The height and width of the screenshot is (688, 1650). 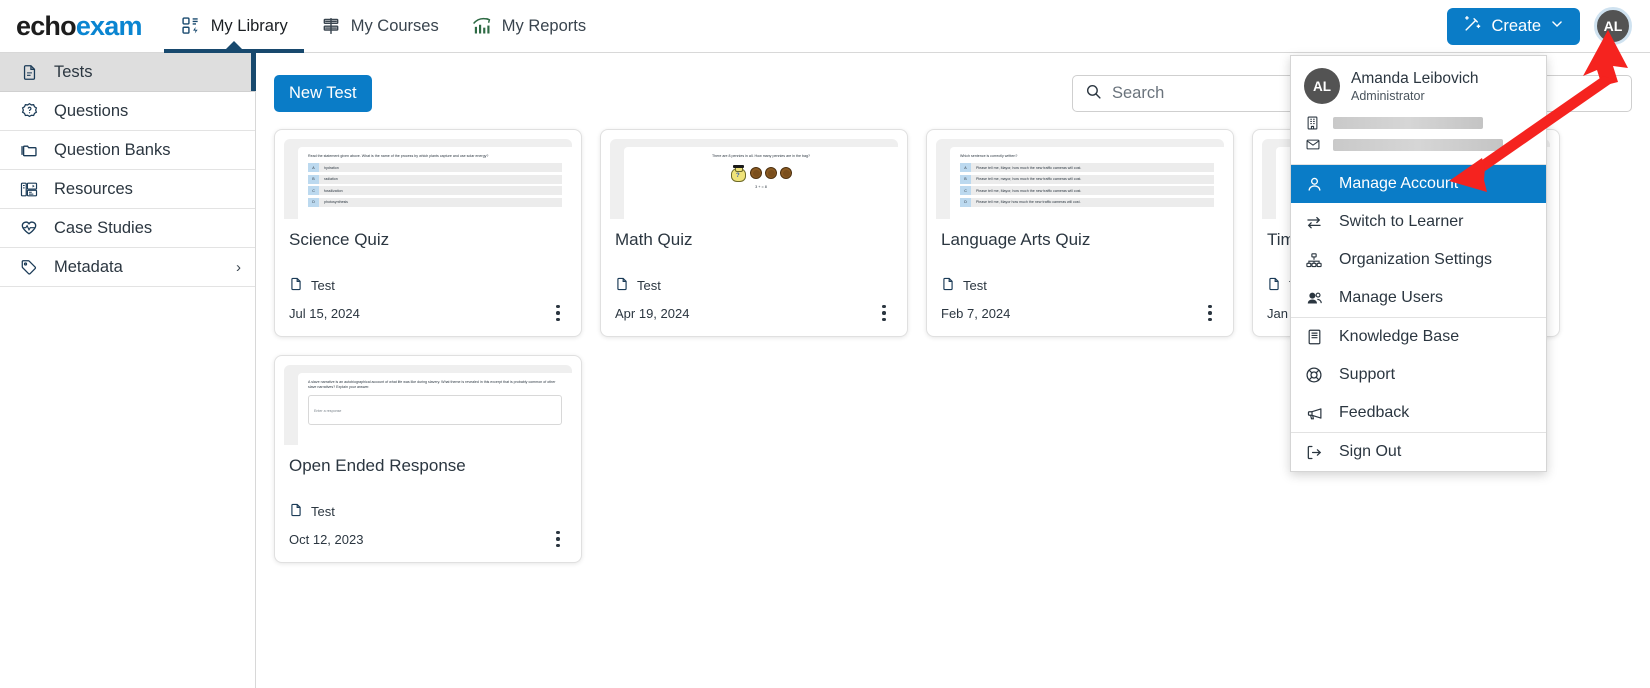 What do you see at coordinates (1388, 95) in the screenshot?
I see `dropdown-user-role: Administrator` at bounding box center [1388, 95].